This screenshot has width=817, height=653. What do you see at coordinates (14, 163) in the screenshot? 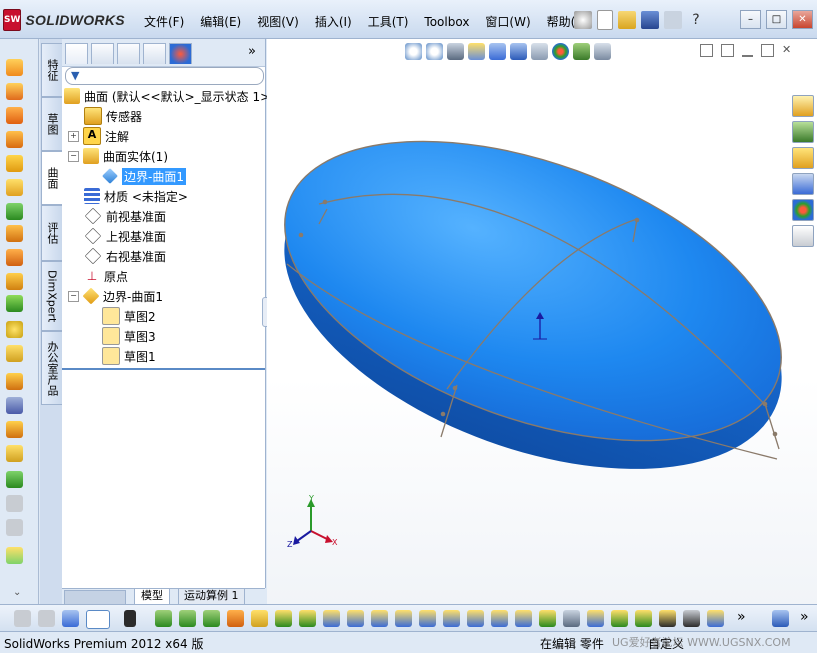
I see `boundary-surface-icon` at bounding box center [14, 163].